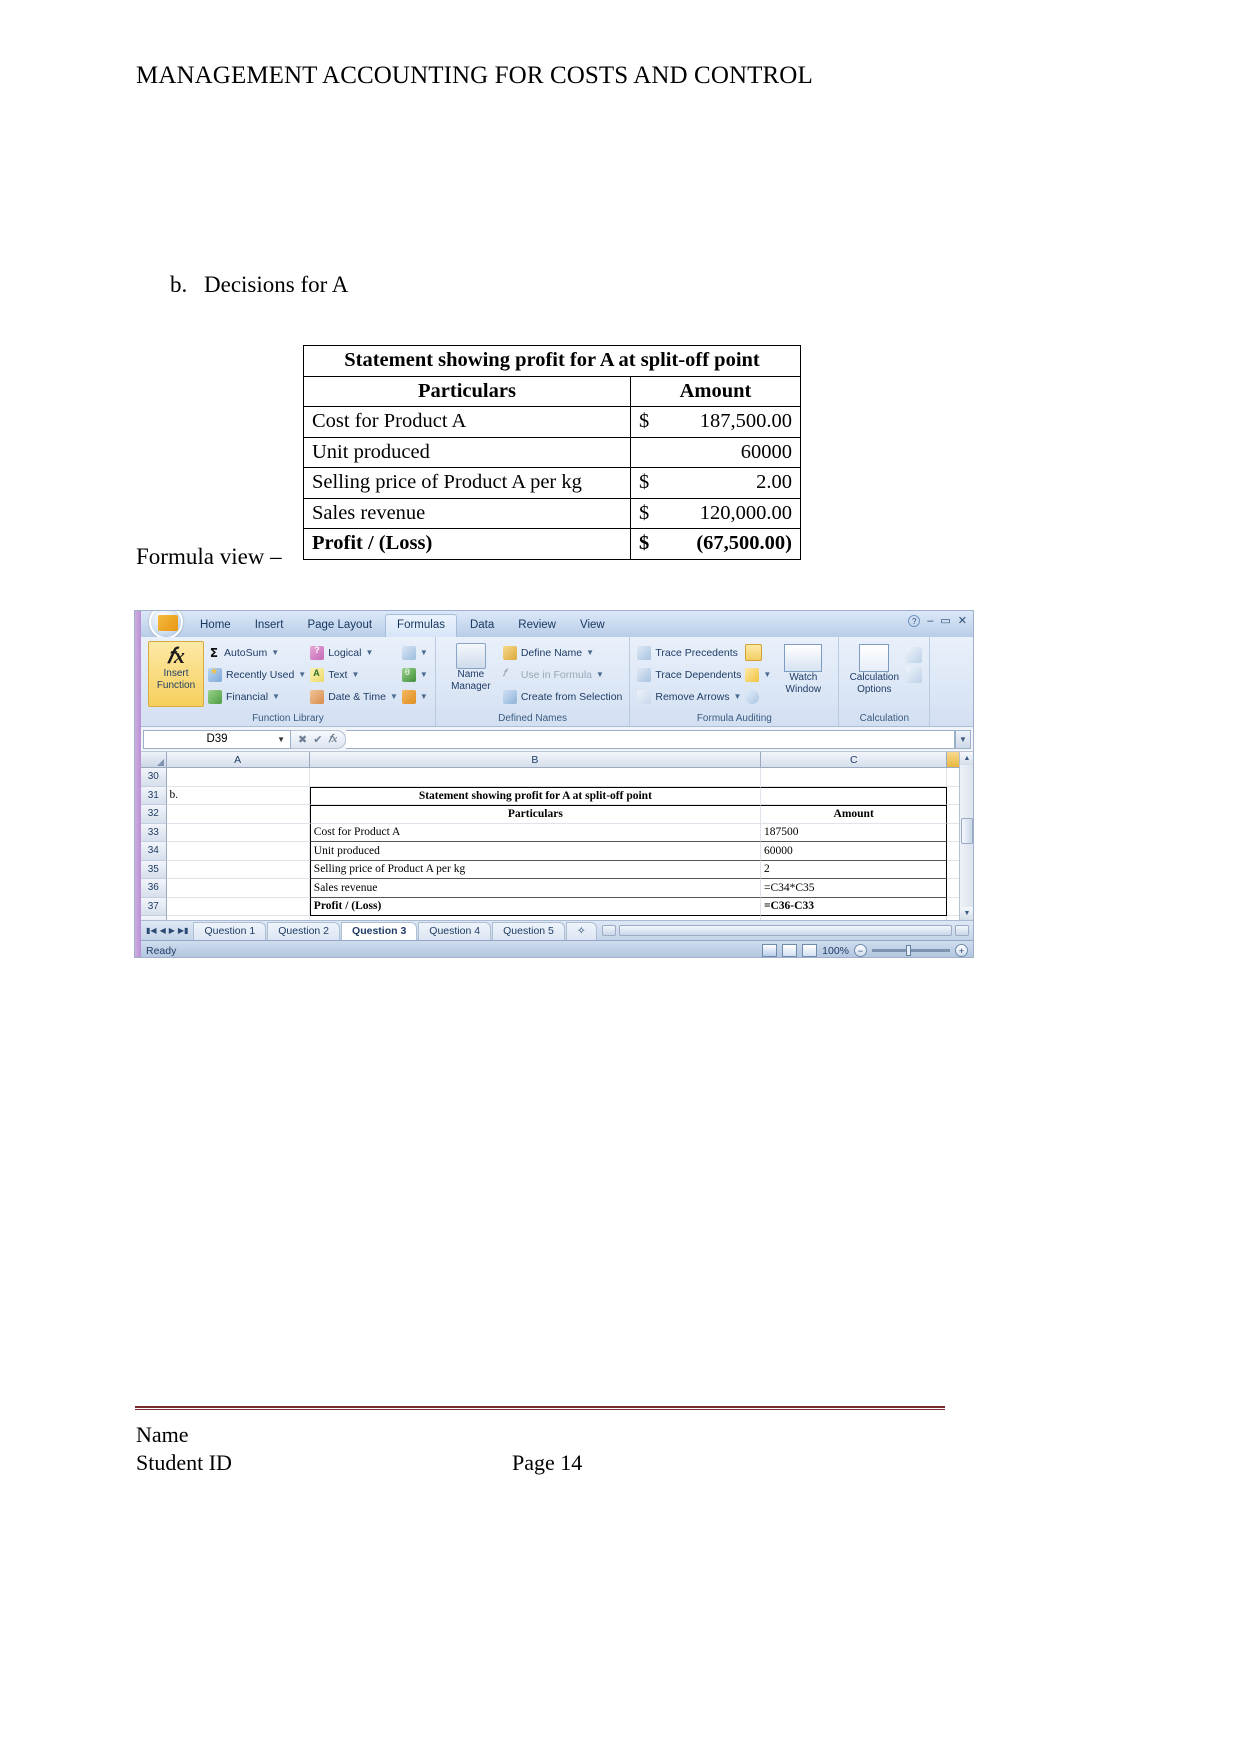 Image resolution: width=1241 pixels, height=1754 pixels. What do you see at coordinates (930, 621) in the screenshot?
I see `minimize-icon: –` at bounding box center [930, 621].